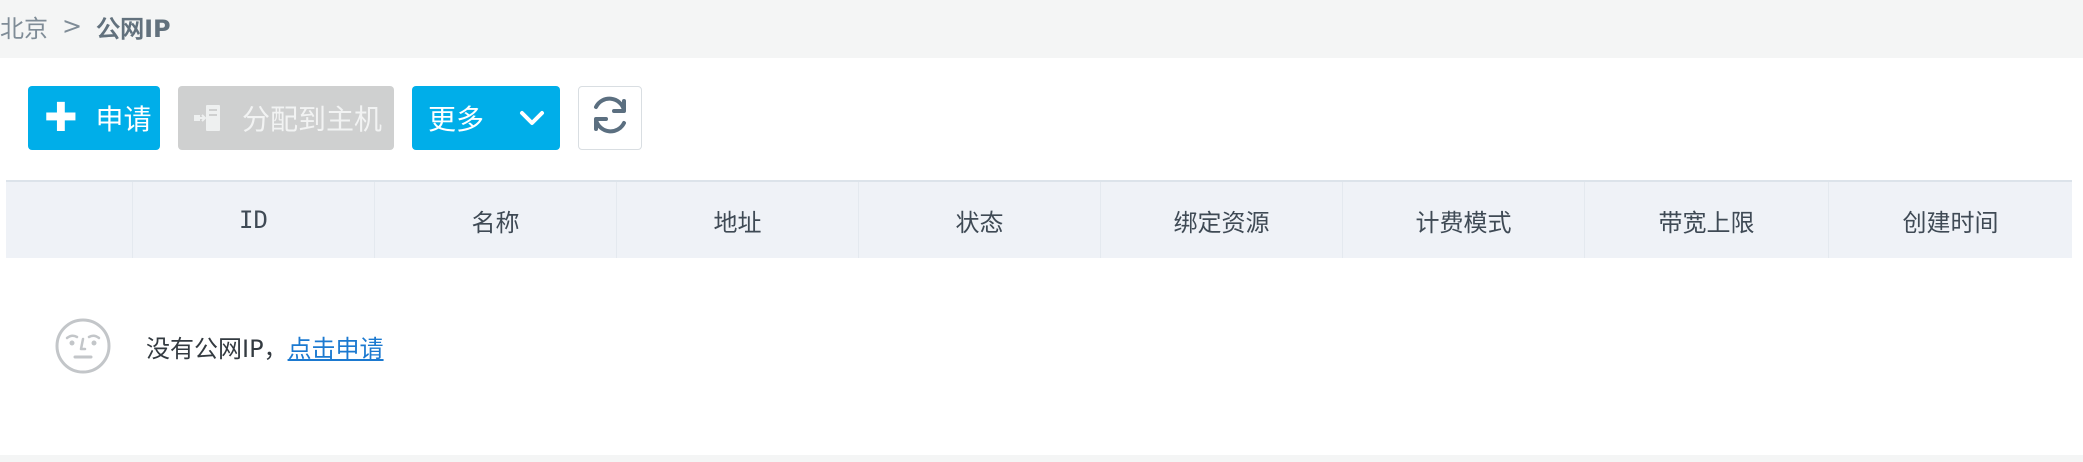 The image size is (2083, 462). Describe the element at coordinates (61, 118) in the screenshot. I see `plus-icon: ✚` at that location.